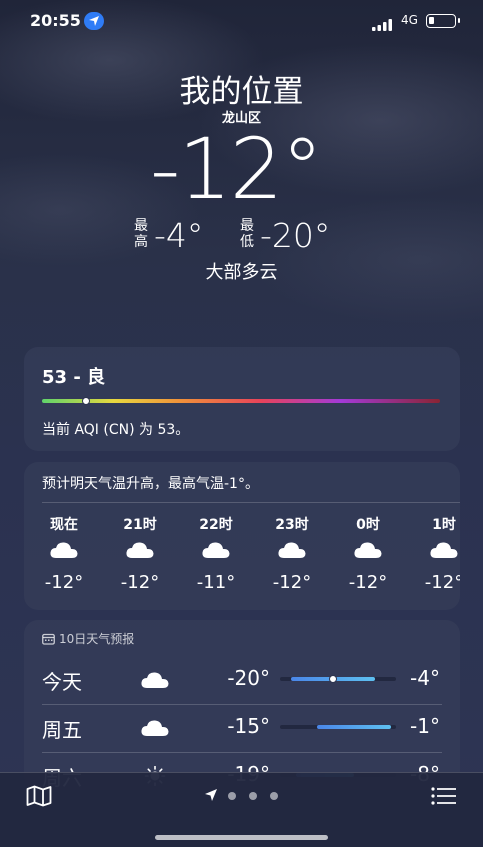 The image size is (483, 847). I want to click on high-label: 最高, so click(141, 234).